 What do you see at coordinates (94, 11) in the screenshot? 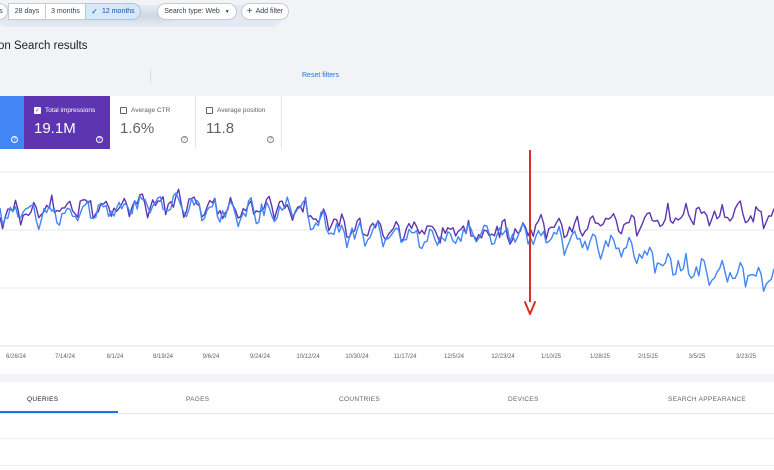
I see `check-icon: ✓` at bounding box center [94, 11].